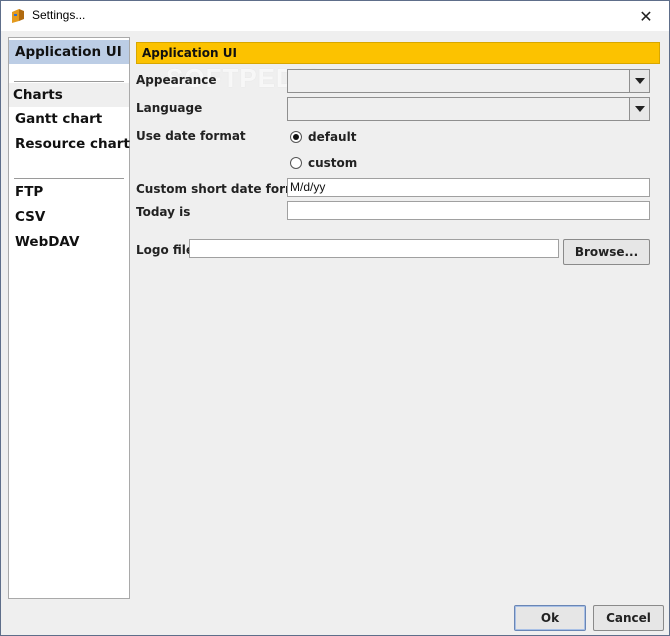 The image size is (670, 636). What do you see at coordinates (69, 119) in the screenshot?
I see `nav-item-gantt-chart: Gantt chart` at bounding box center [69, 119].